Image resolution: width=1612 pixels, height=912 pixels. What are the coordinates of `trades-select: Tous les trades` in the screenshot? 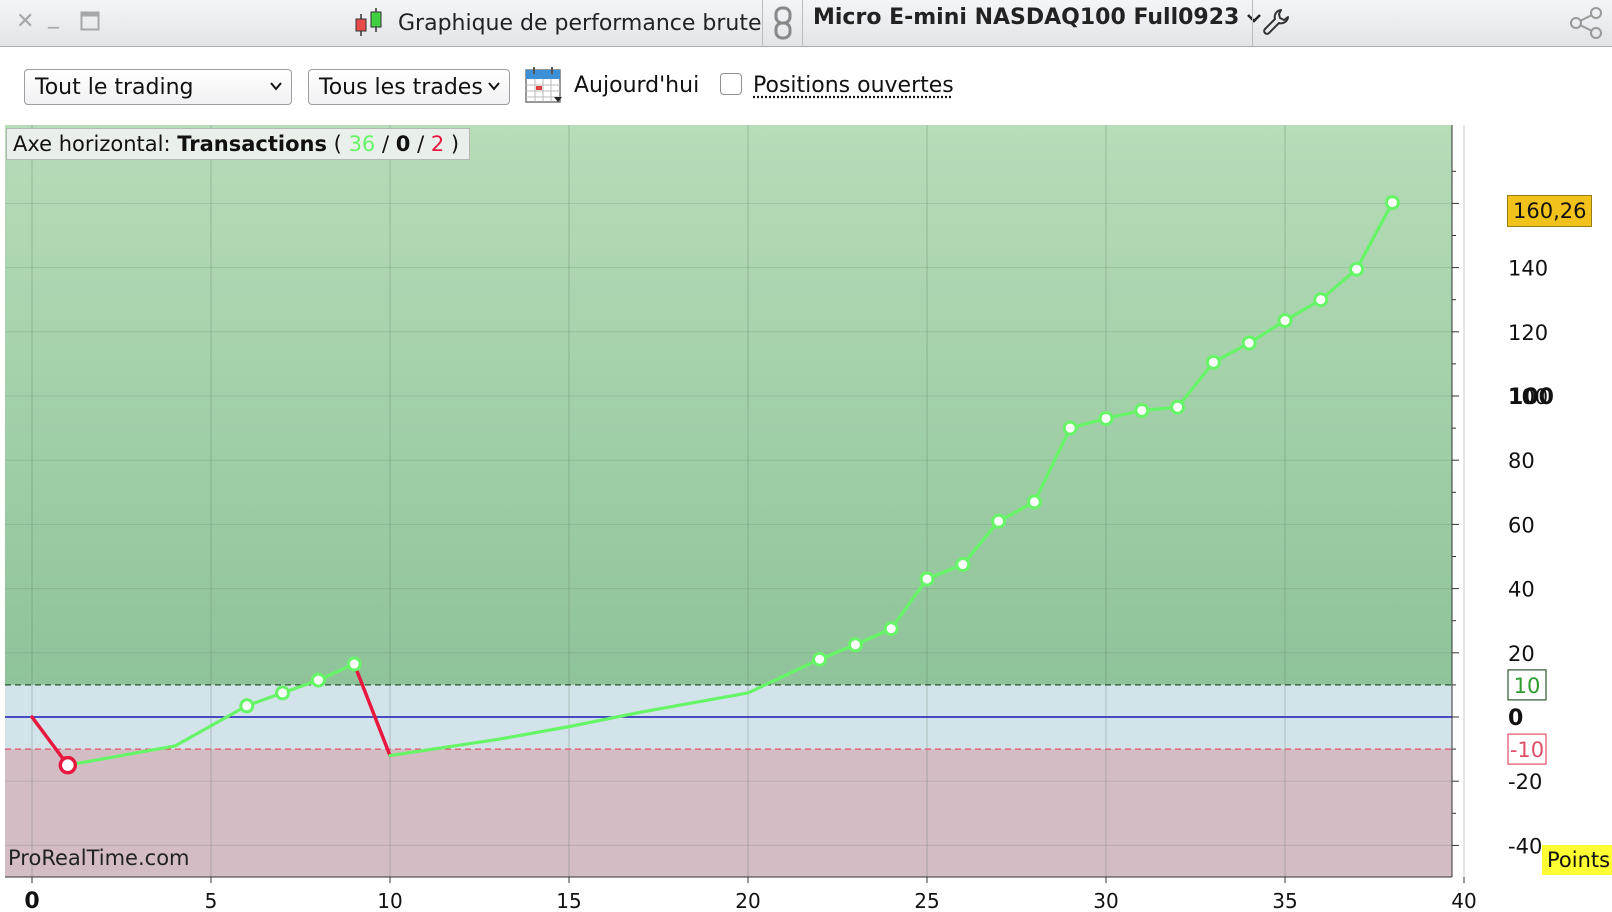 It's located at (409, 87).